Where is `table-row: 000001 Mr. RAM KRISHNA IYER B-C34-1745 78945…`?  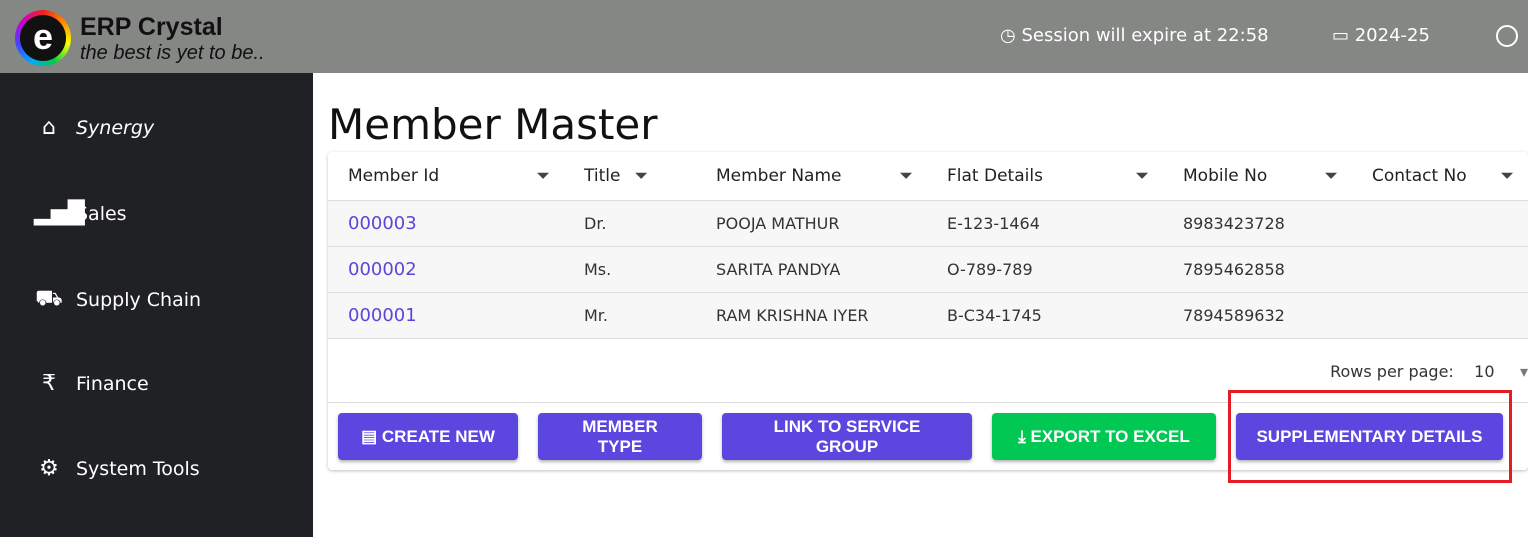
table-row: 000001 Mr. RAM KRISHNA IYER B-C34-1745 78945… is located at coordinates (928, 315).